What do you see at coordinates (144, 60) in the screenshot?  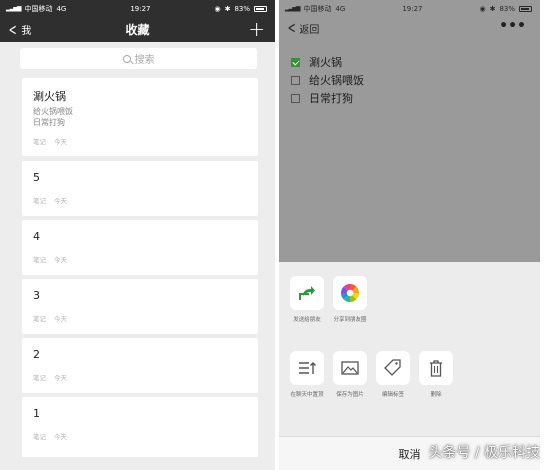 I see `search-placeholder: 搜索` at bounding box center [144, 60].